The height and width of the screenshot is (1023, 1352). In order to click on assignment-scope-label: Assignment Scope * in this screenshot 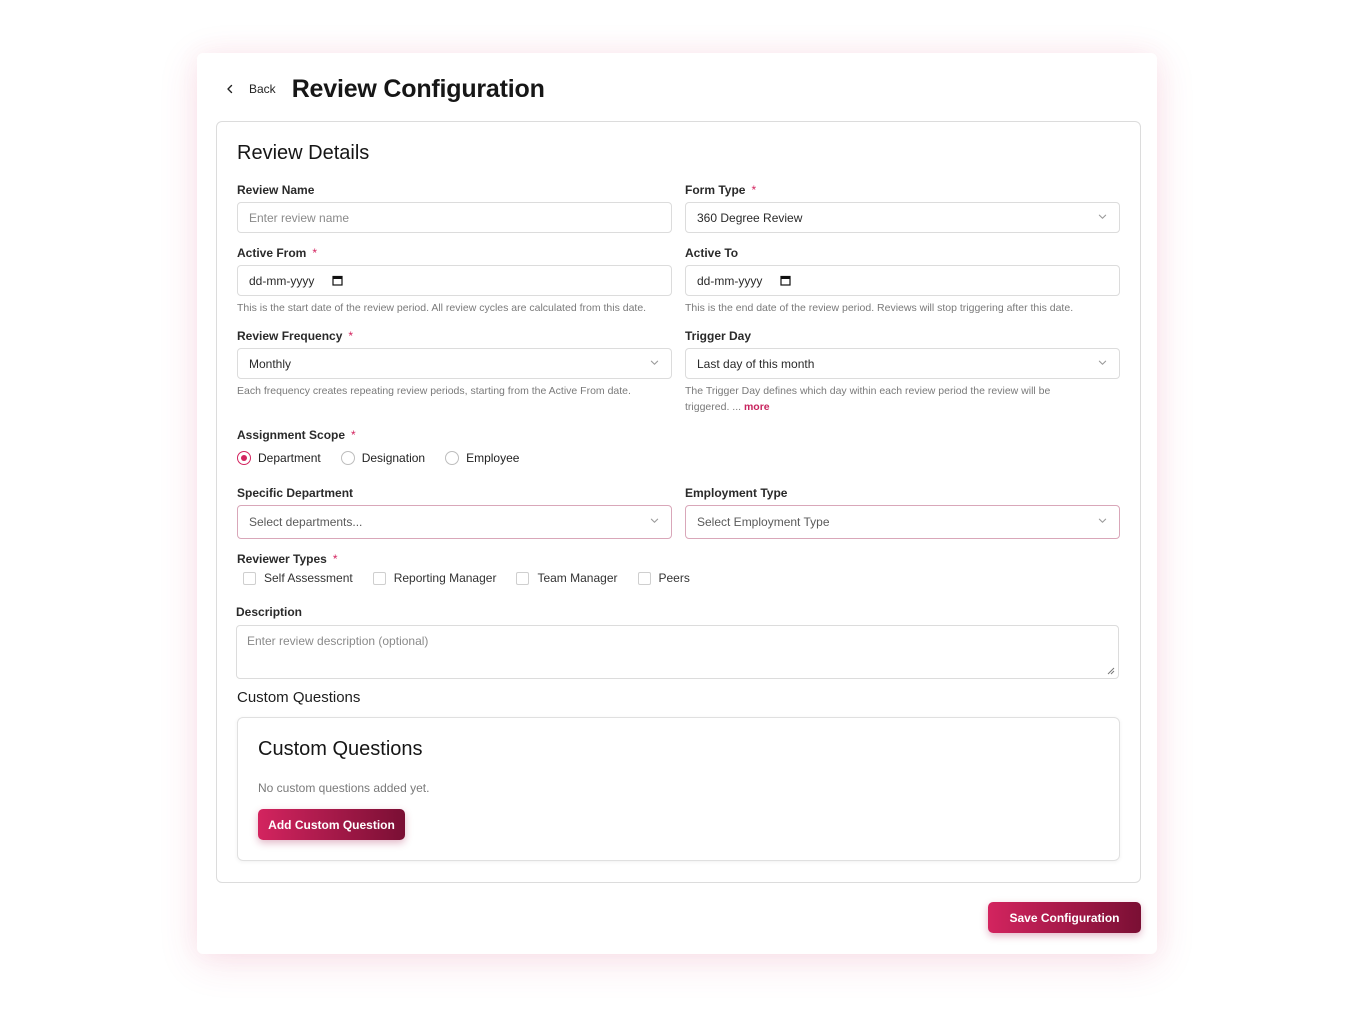, I will do `click(296, 435)`.